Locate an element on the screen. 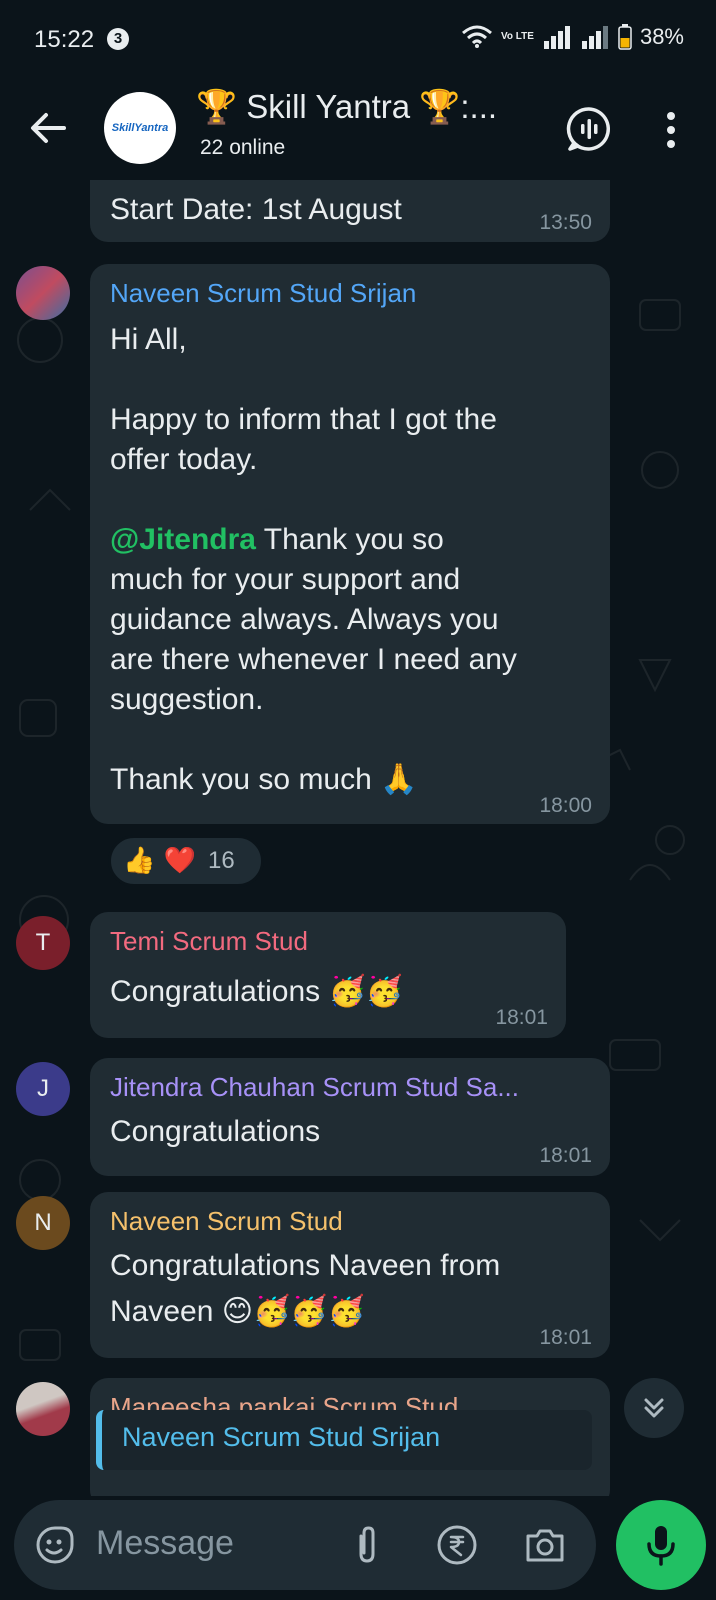  voice-message-button is located at coordinates (661, 1545).